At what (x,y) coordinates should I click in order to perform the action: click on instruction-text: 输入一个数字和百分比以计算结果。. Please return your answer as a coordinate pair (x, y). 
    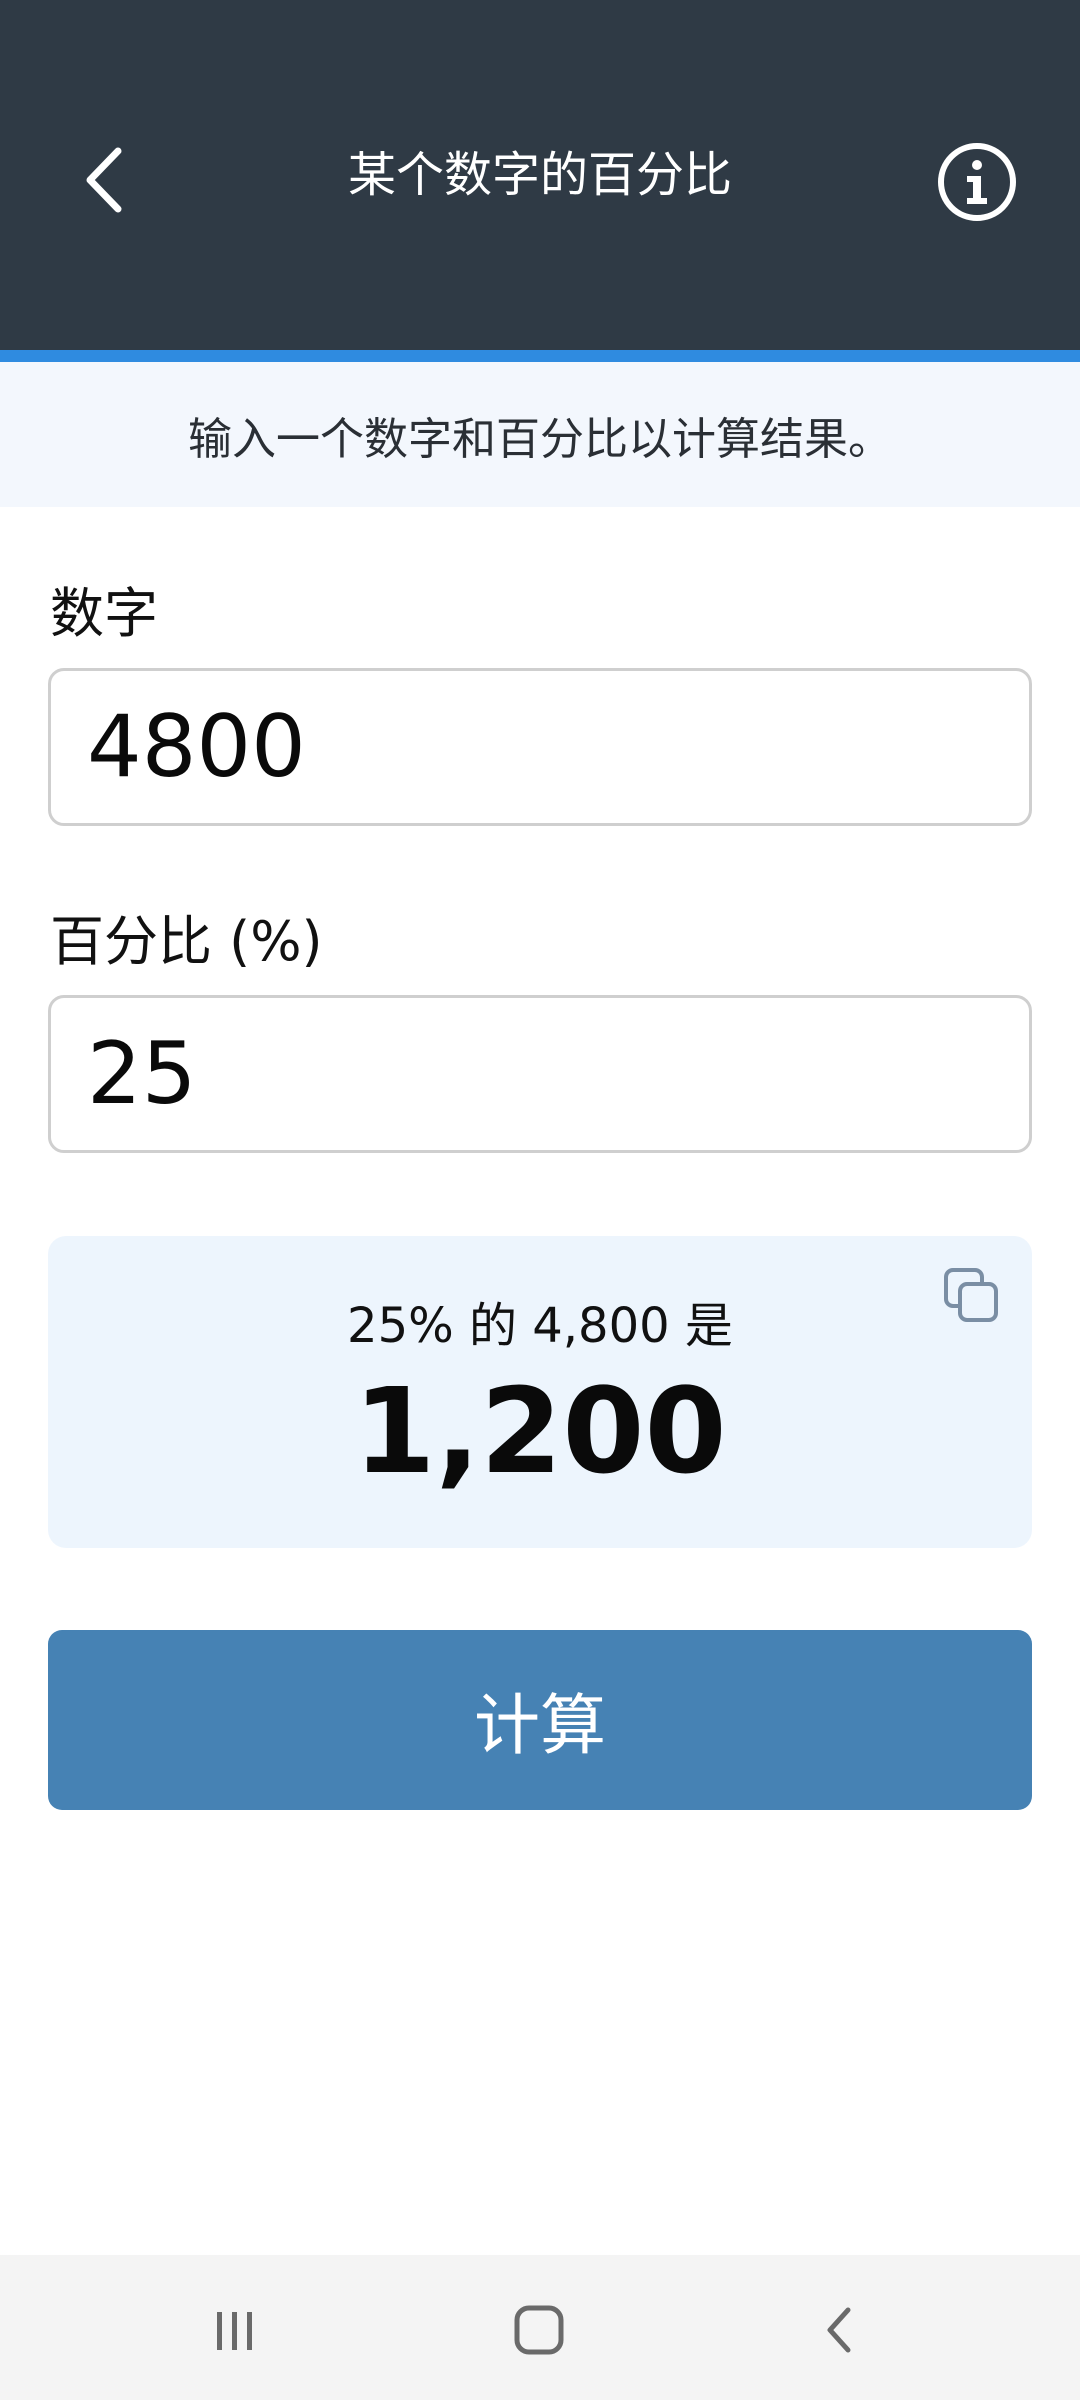
    Looking at the image, I should click on (540, 434).